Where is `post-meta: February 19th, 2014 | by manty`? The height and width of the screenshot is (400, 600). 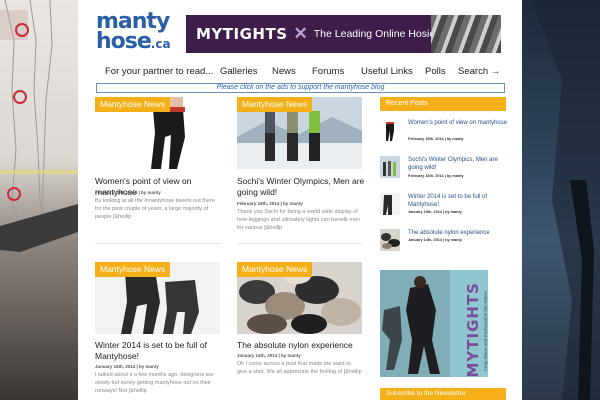 post-meta: February 19th, 2014 | by manty is located at coordinates (128, 192).